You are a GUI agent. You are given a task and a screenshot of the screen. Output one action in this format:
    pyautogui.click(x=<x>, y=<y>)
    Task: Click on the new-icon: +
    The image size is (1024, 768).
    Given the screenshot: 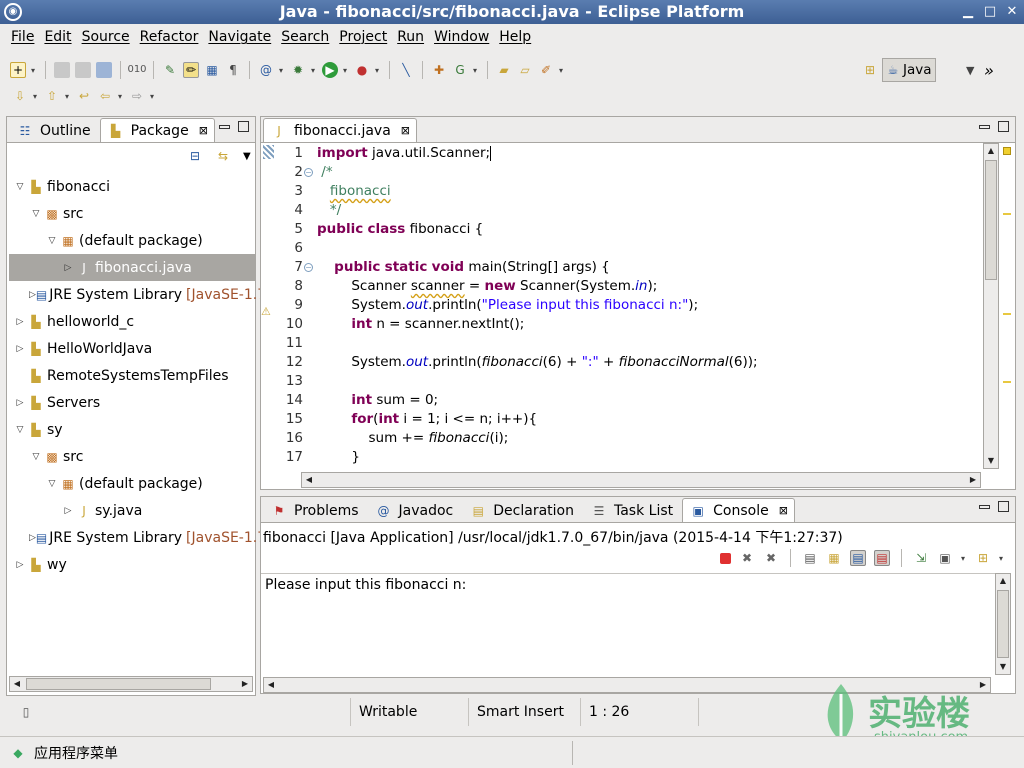 What is the action you would take?
    pyautogui.click(x=18, y=70)
    